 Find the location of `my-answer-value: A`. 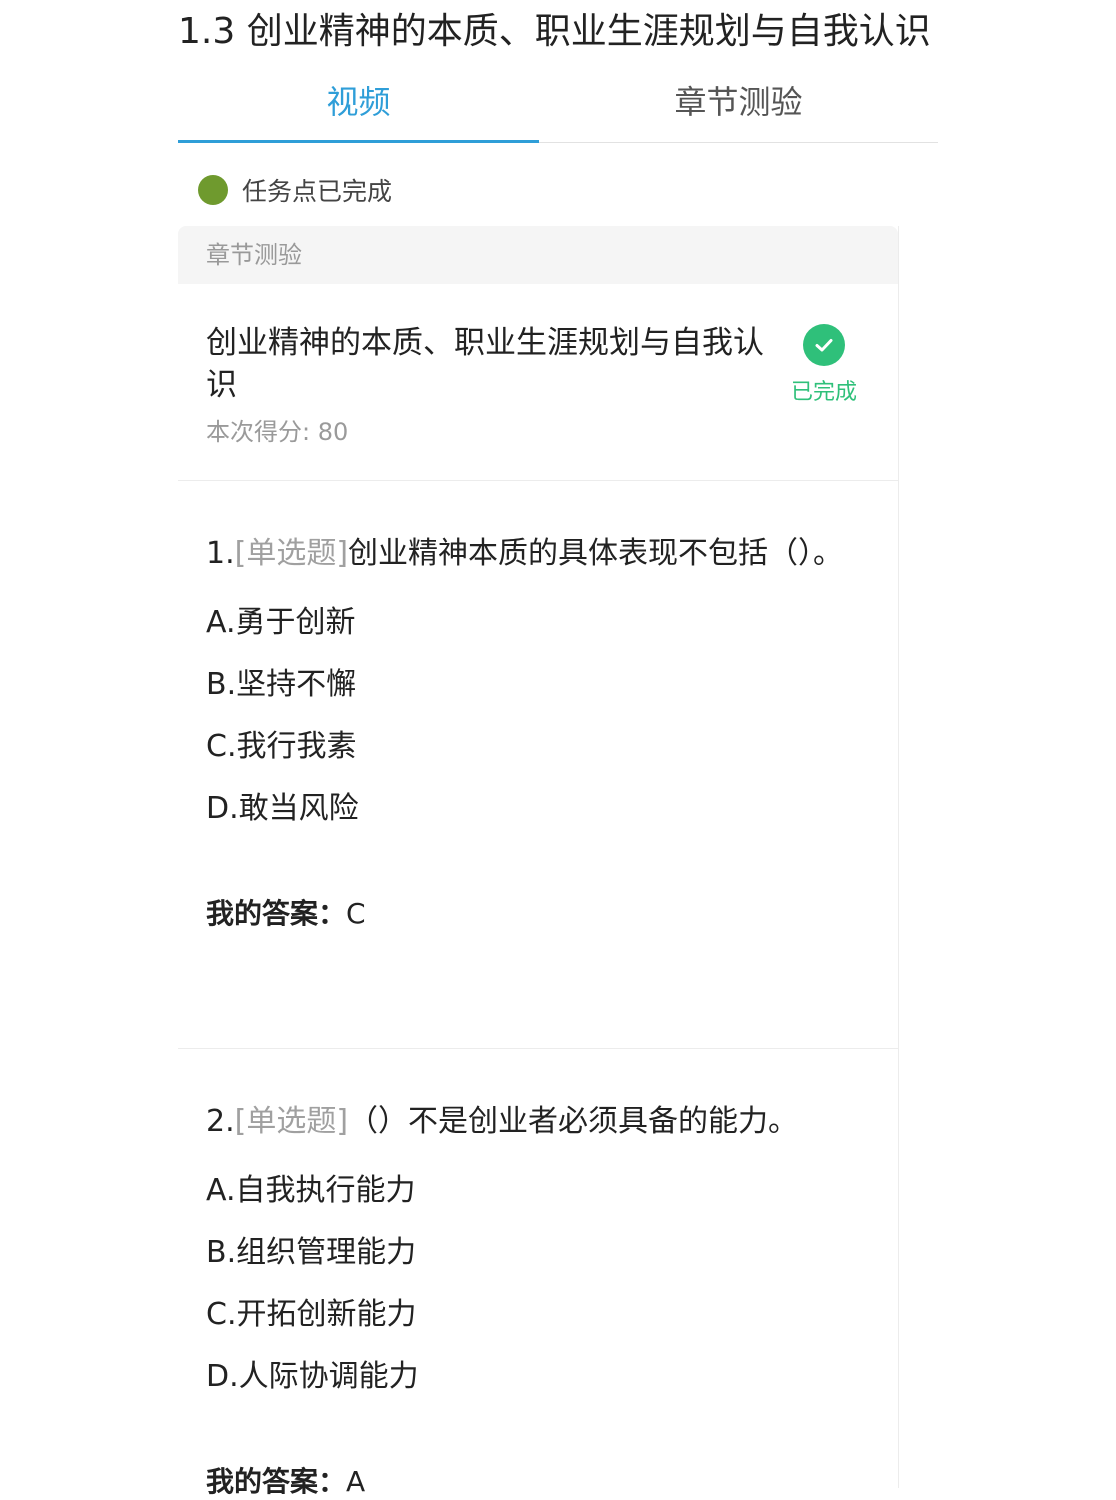

my-answer-value: A is located at coordinates (356, 1481).